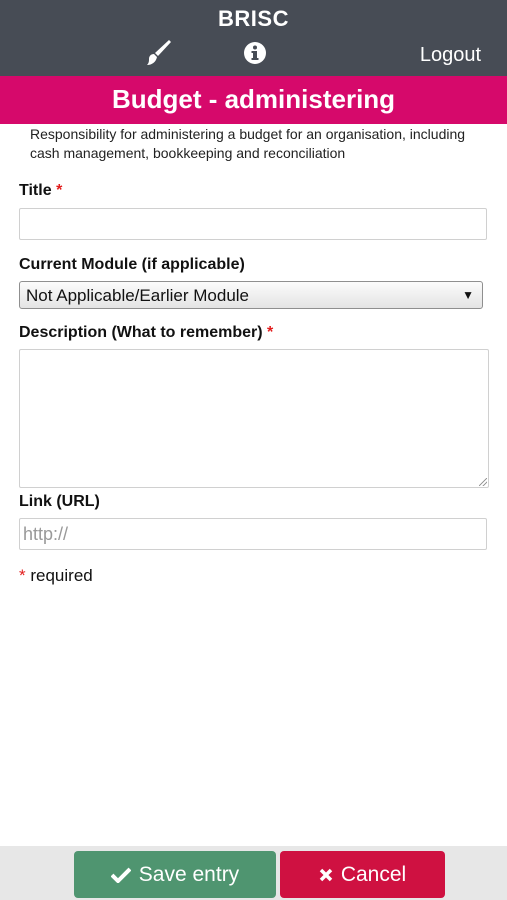 The width and height of the screenshot is (507, 900). What do you see at coordinates (450, 55) in the screenshot?
I see `logout-link: Logout` at bounding box center [450, 55].